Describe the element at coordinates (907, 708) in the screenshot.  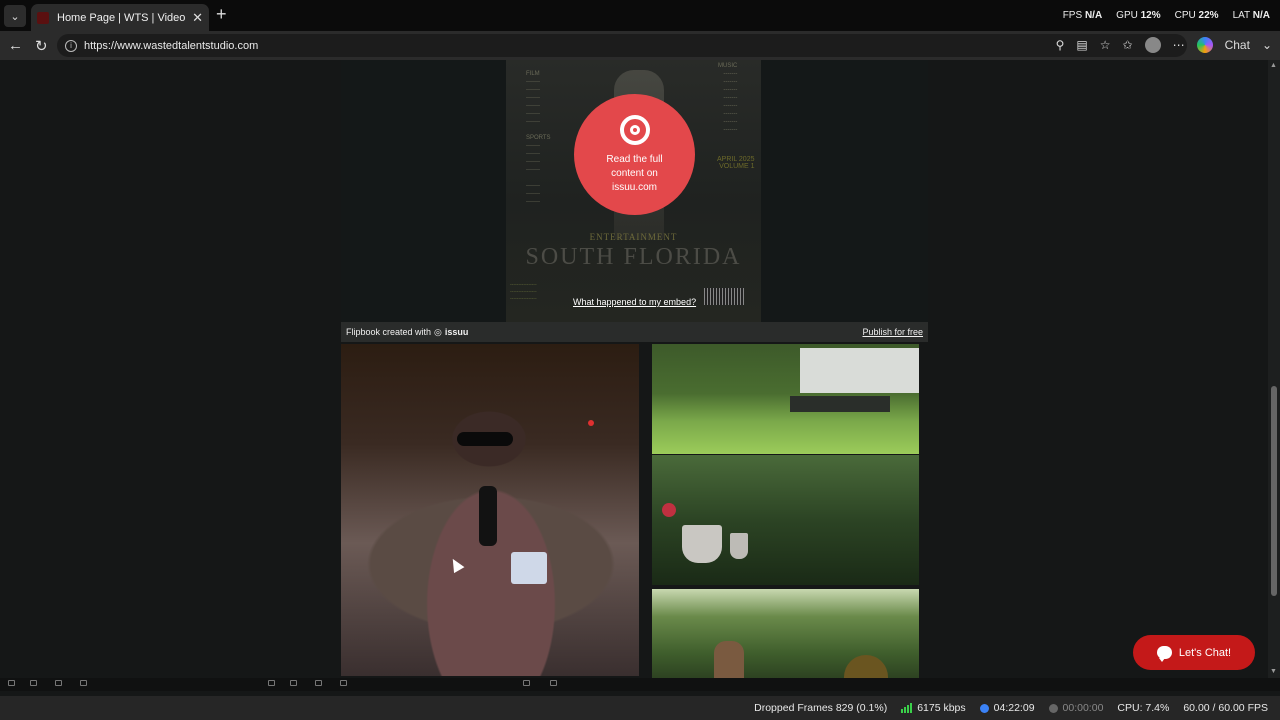
I see `signal-bars-icon` at that location.